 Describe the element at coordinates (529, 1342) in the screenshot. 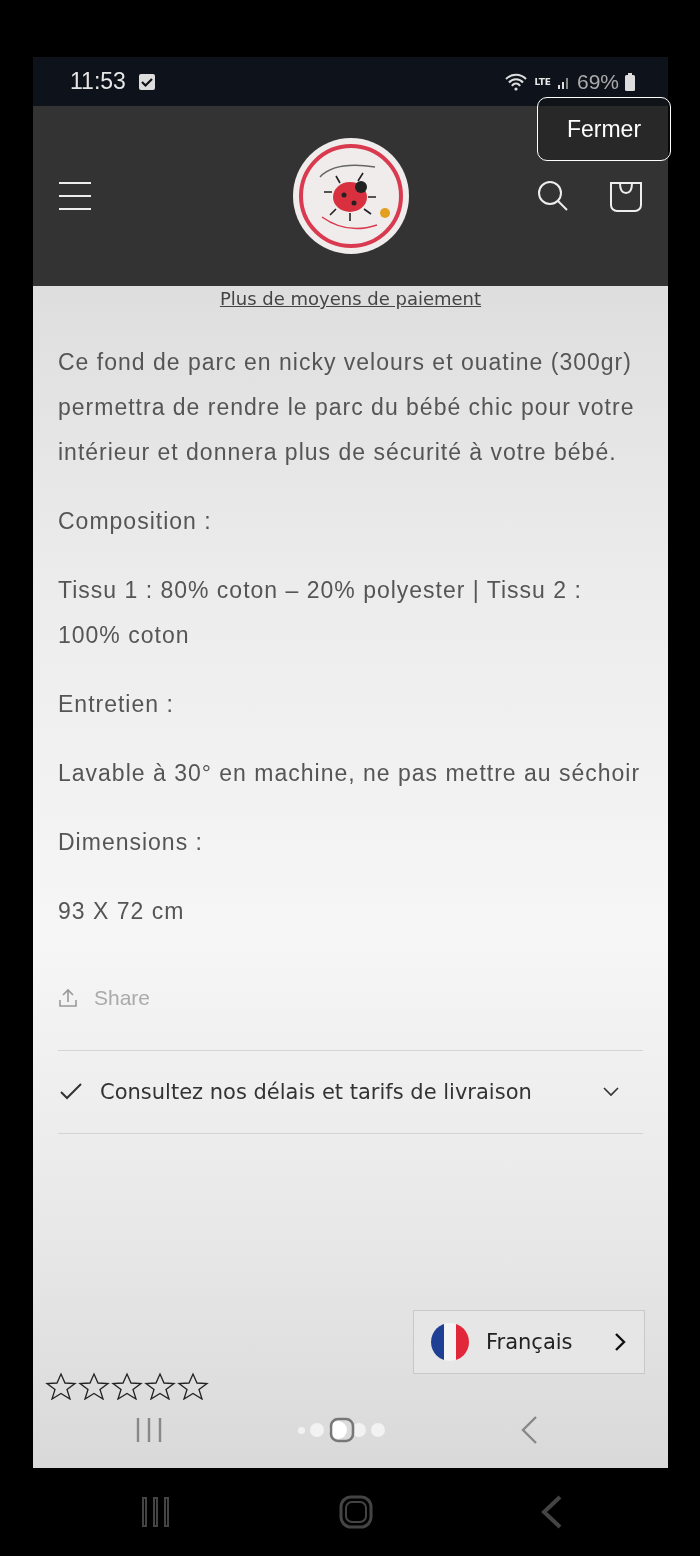

I see `language-selector: Français` at that location.